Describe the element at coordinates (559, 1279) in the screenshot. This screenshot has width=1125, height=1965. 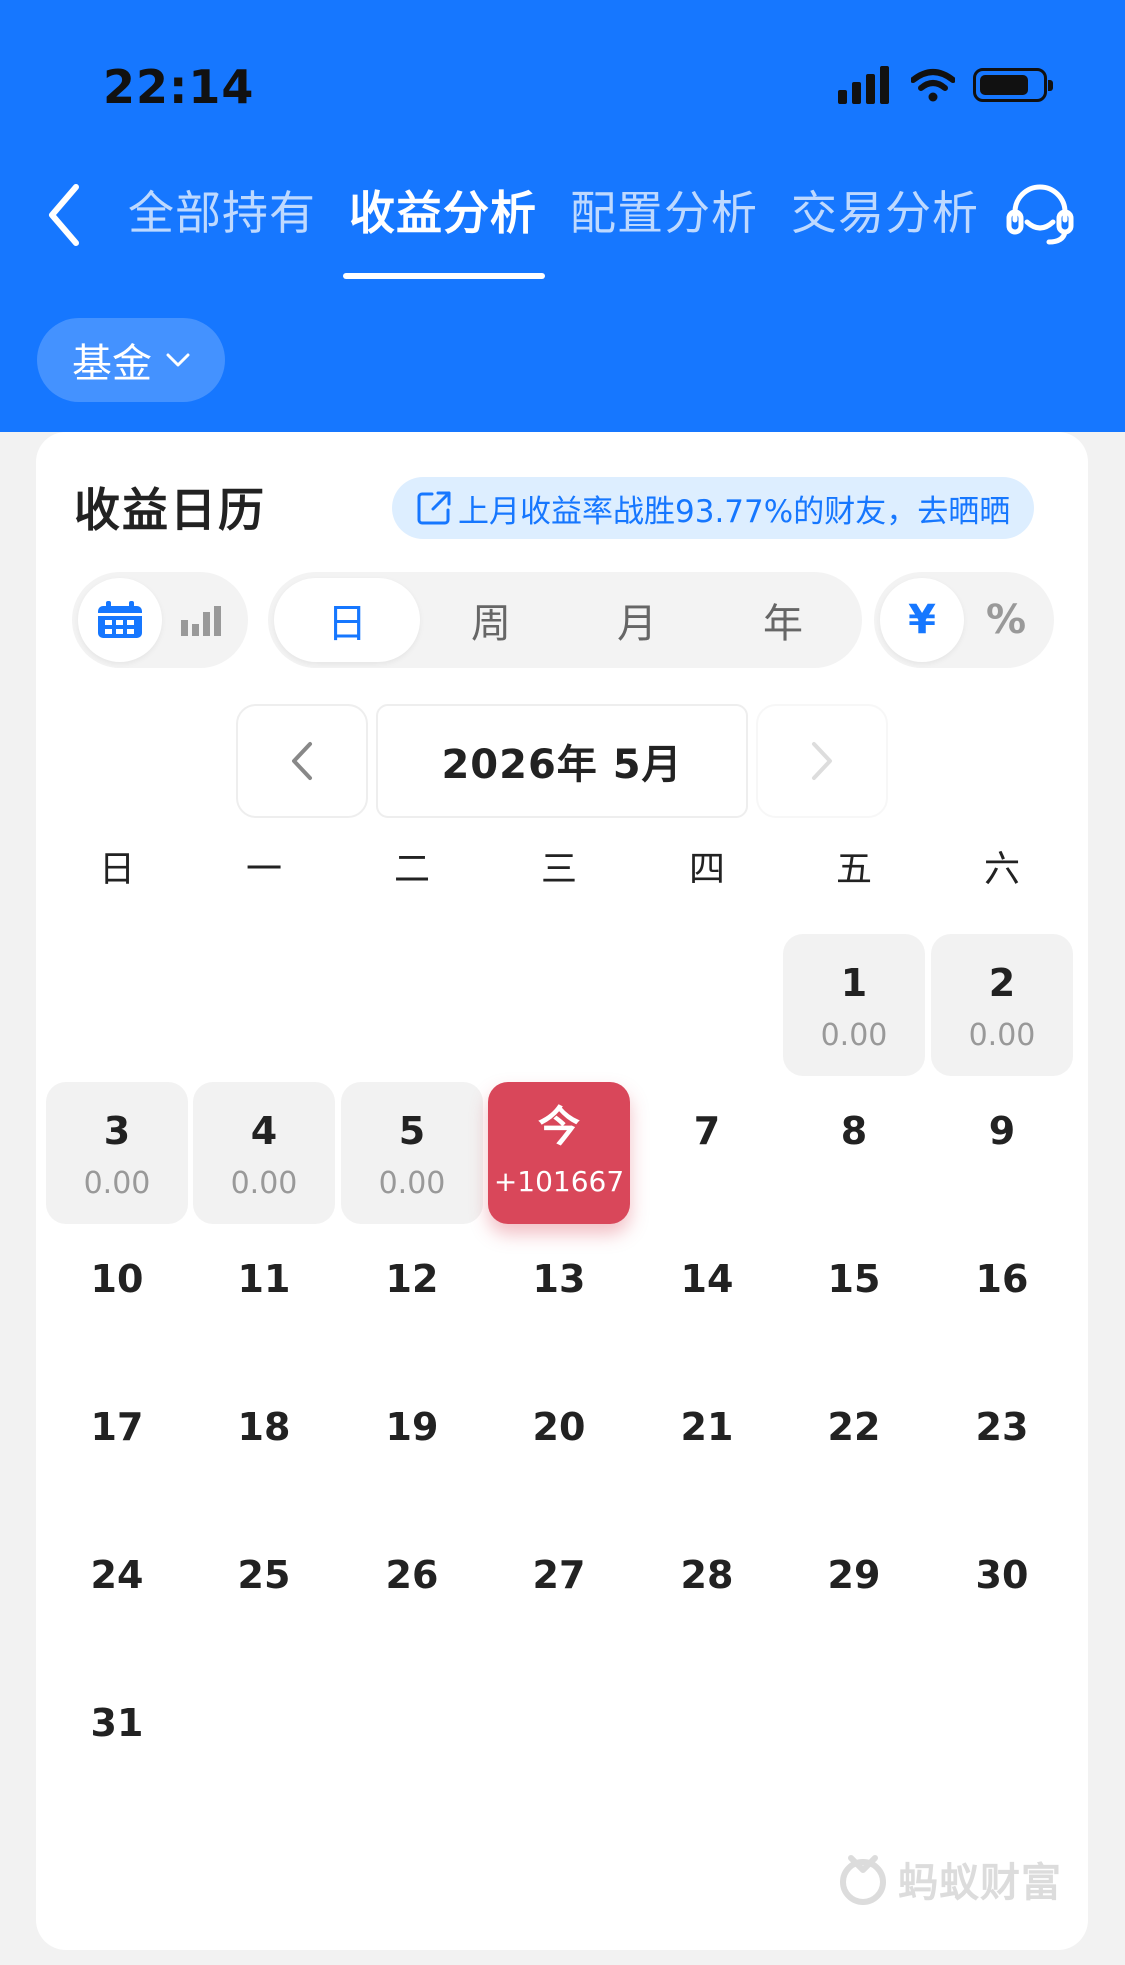
I see `day-number: 13` at that location.